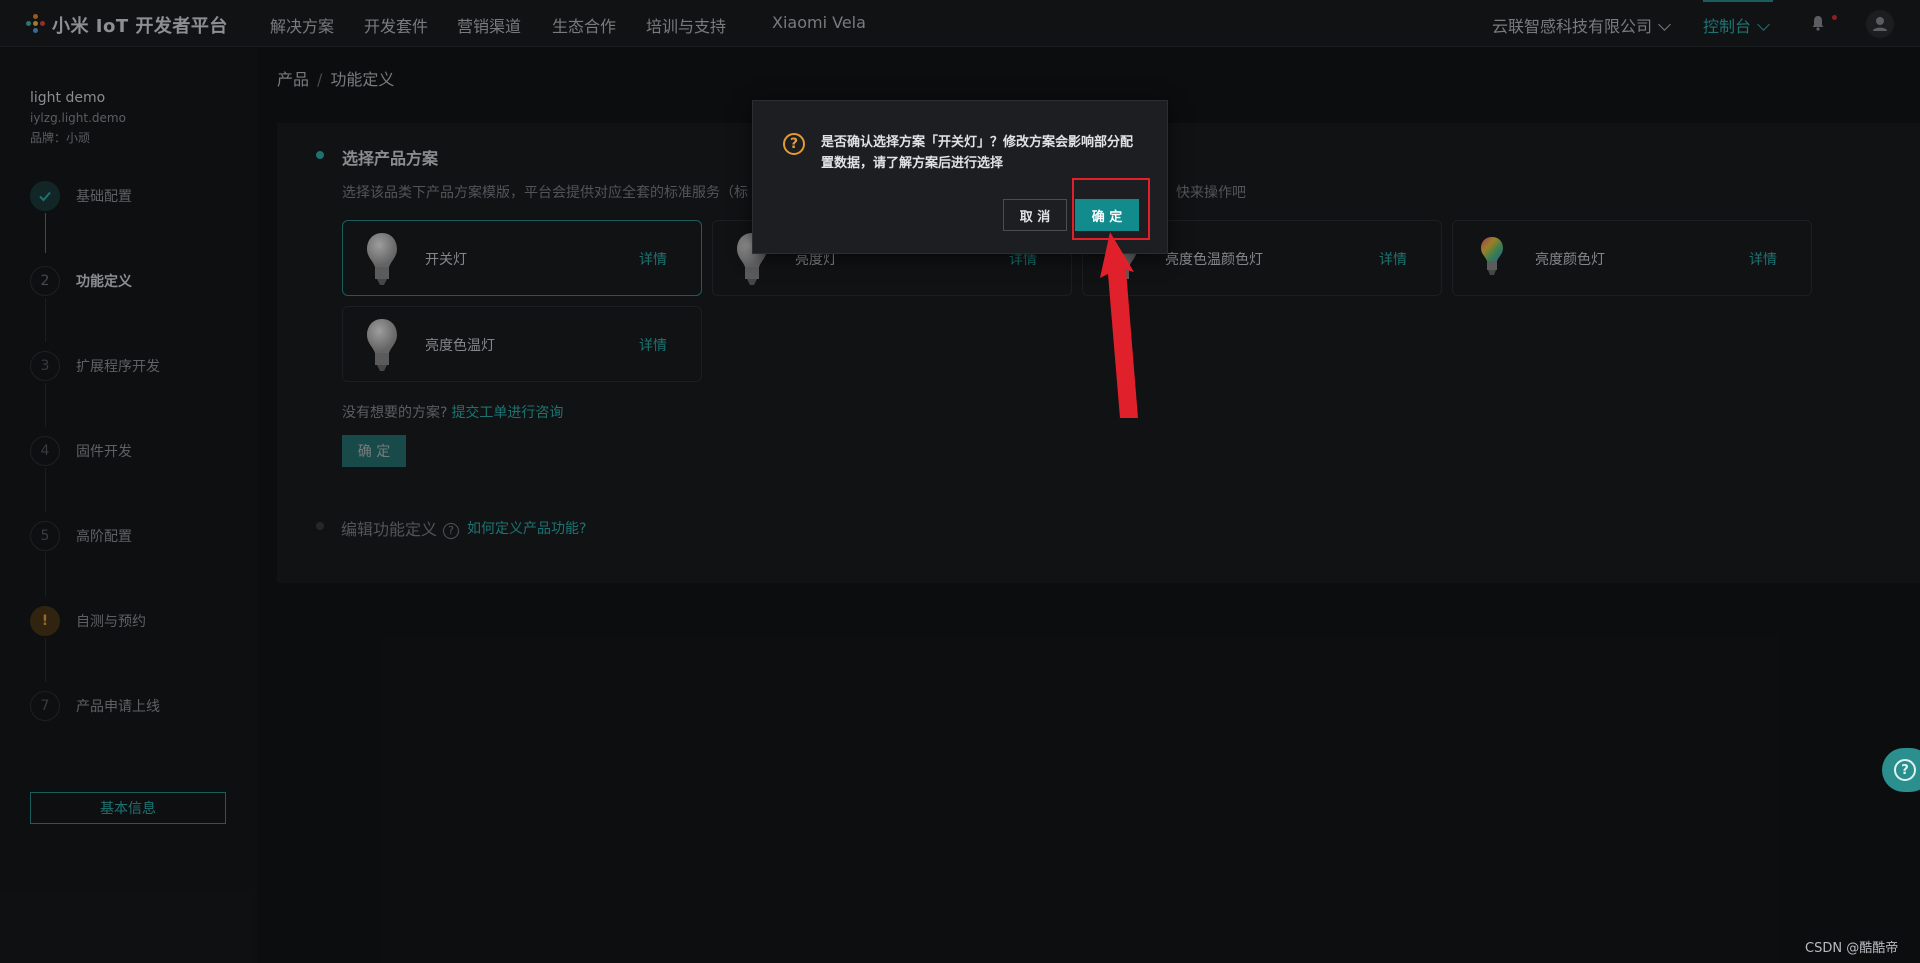 The image size is (1920, 963). What do you see at coordinates (977, 153) in the screenshot?
I see `dialog-message: 是否确认选择方案「开关灯」？修改方案会影响部分配置数据，请了解方案后进行选择` at bounding box center [977, 153].